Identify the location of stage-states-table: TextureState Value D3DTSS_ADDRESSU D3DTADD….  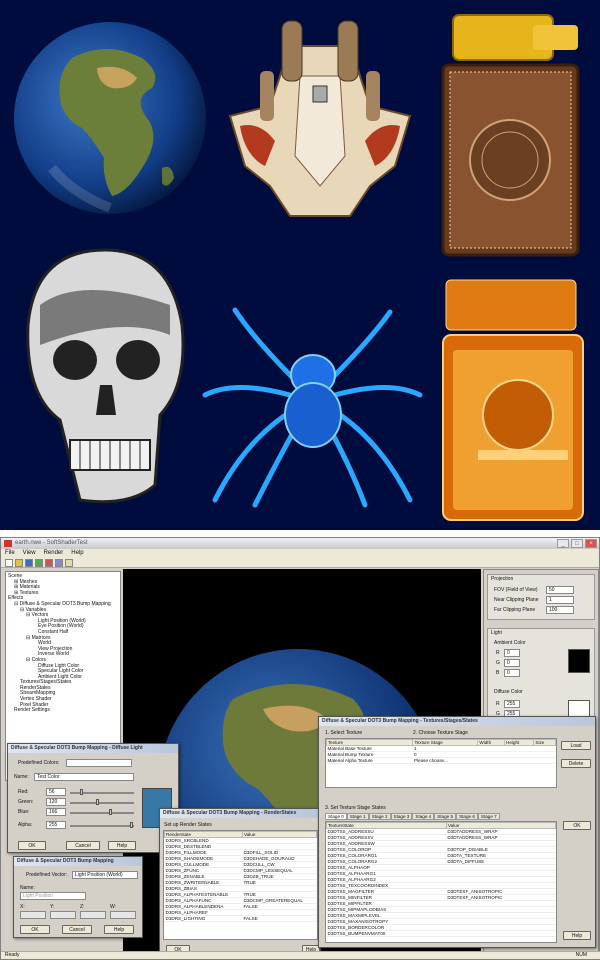
(441, 882).